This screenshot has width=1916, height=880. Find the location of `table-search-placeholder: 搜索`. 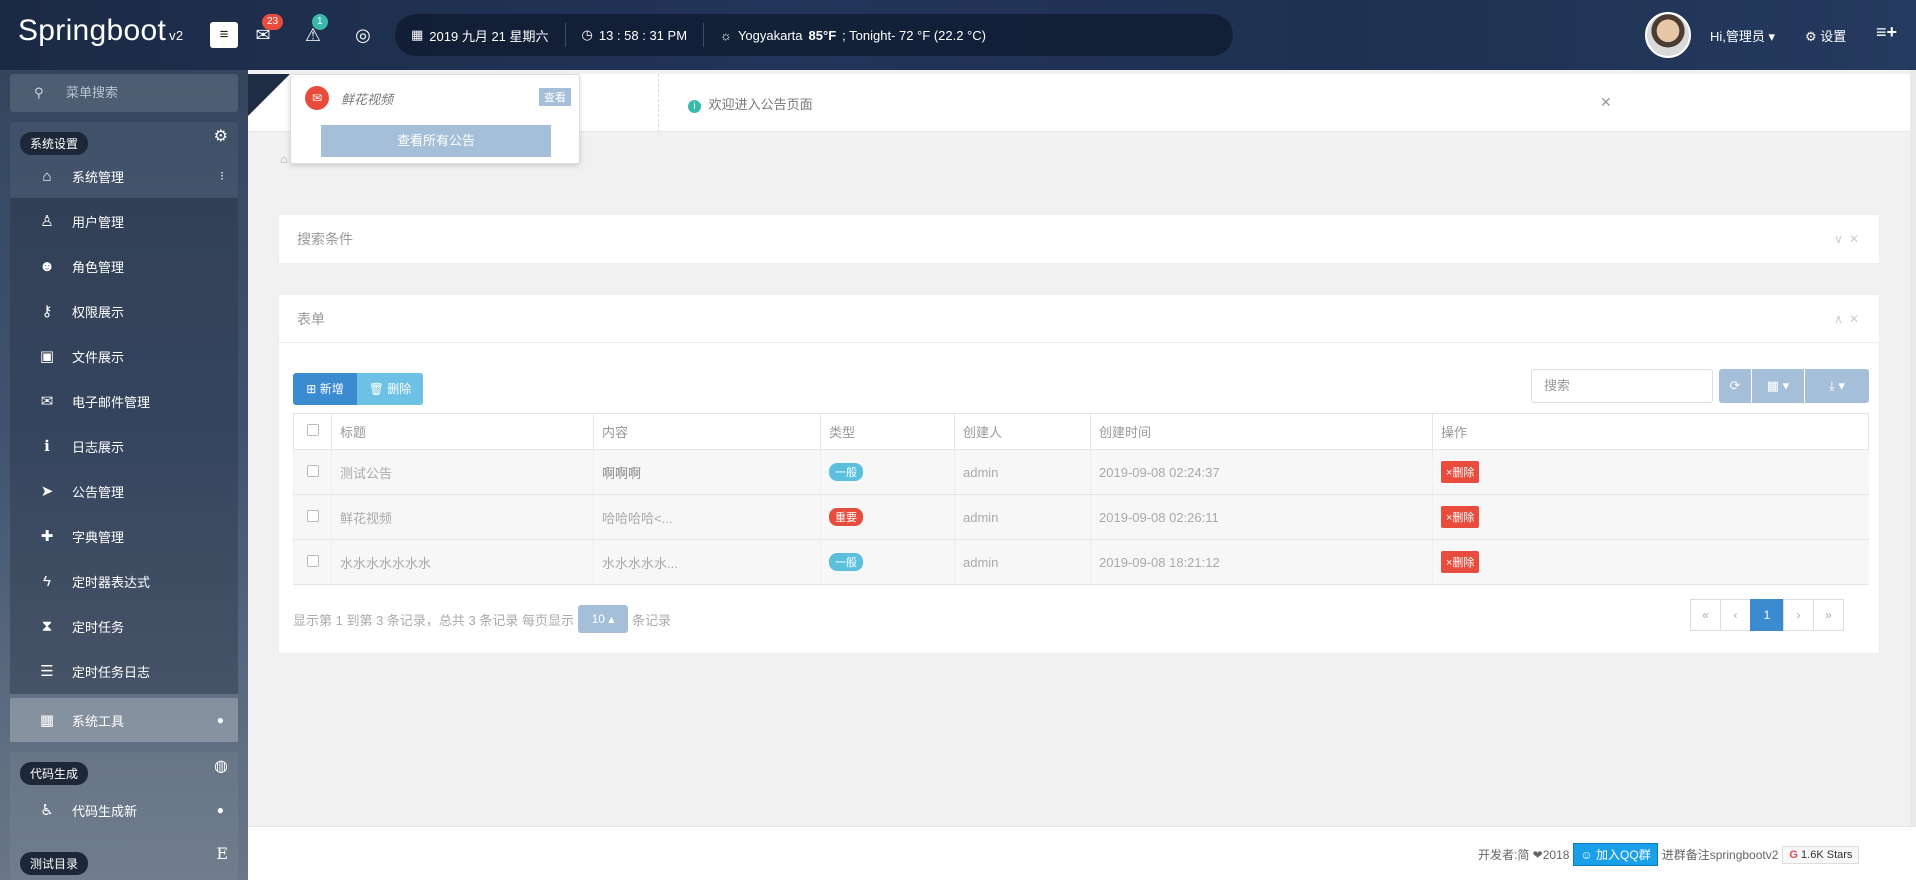

table-search-placeholder: 搜索 is located at coordinates (1557, 385).